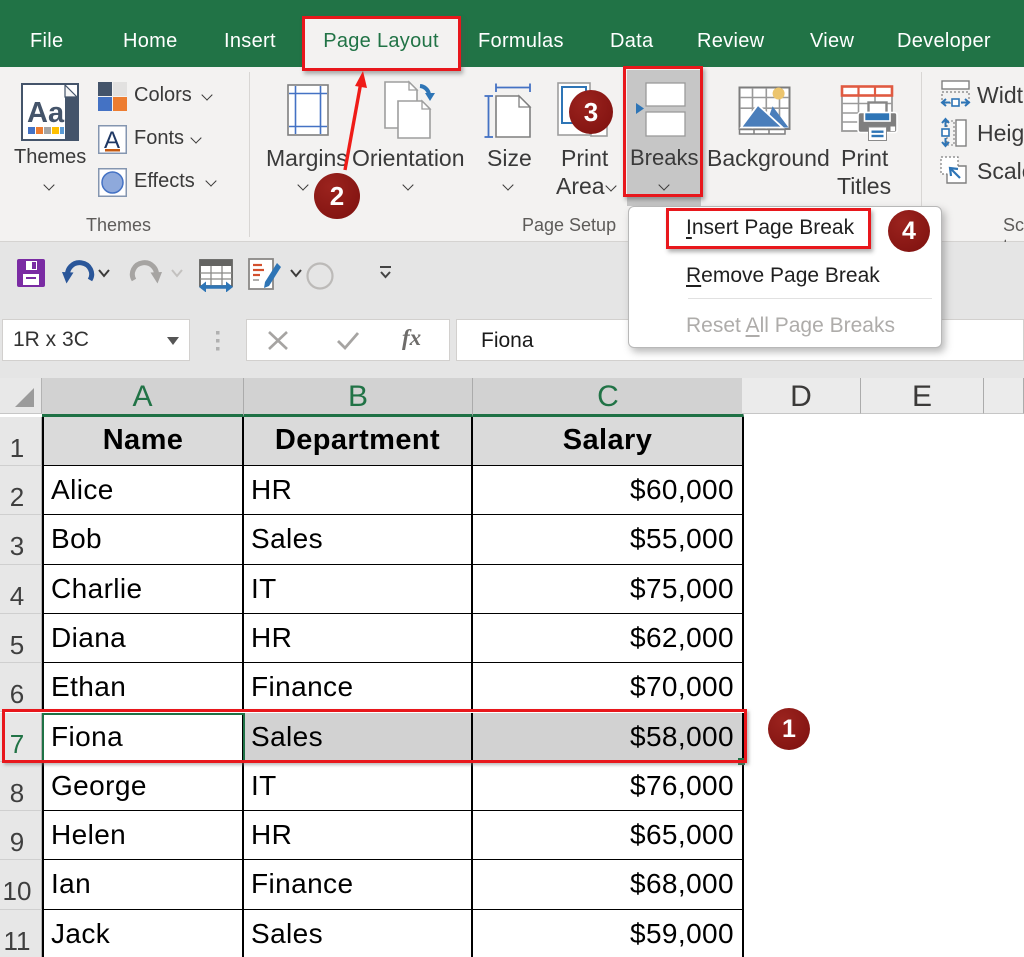 This screenshot has width=1024, height=957. I want to click on svg-text: Aa, so click(46, 113).